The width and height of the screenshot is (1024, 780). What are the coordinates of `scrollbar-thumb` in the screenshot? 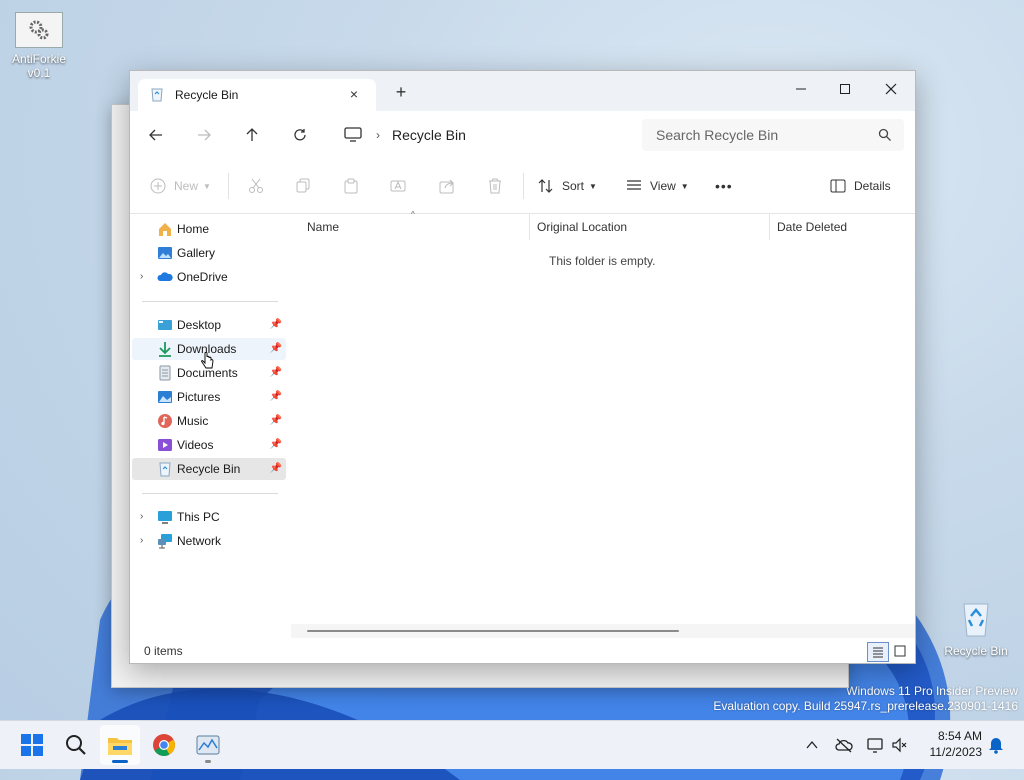 It's located at (493, 631).